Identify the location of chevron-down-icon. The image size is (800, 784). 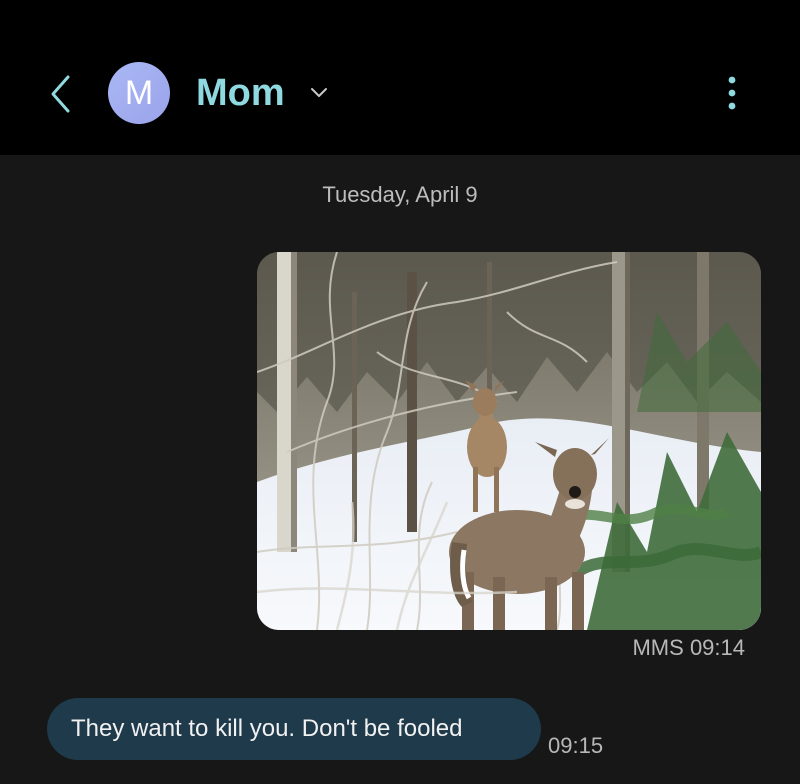
(319, 92).